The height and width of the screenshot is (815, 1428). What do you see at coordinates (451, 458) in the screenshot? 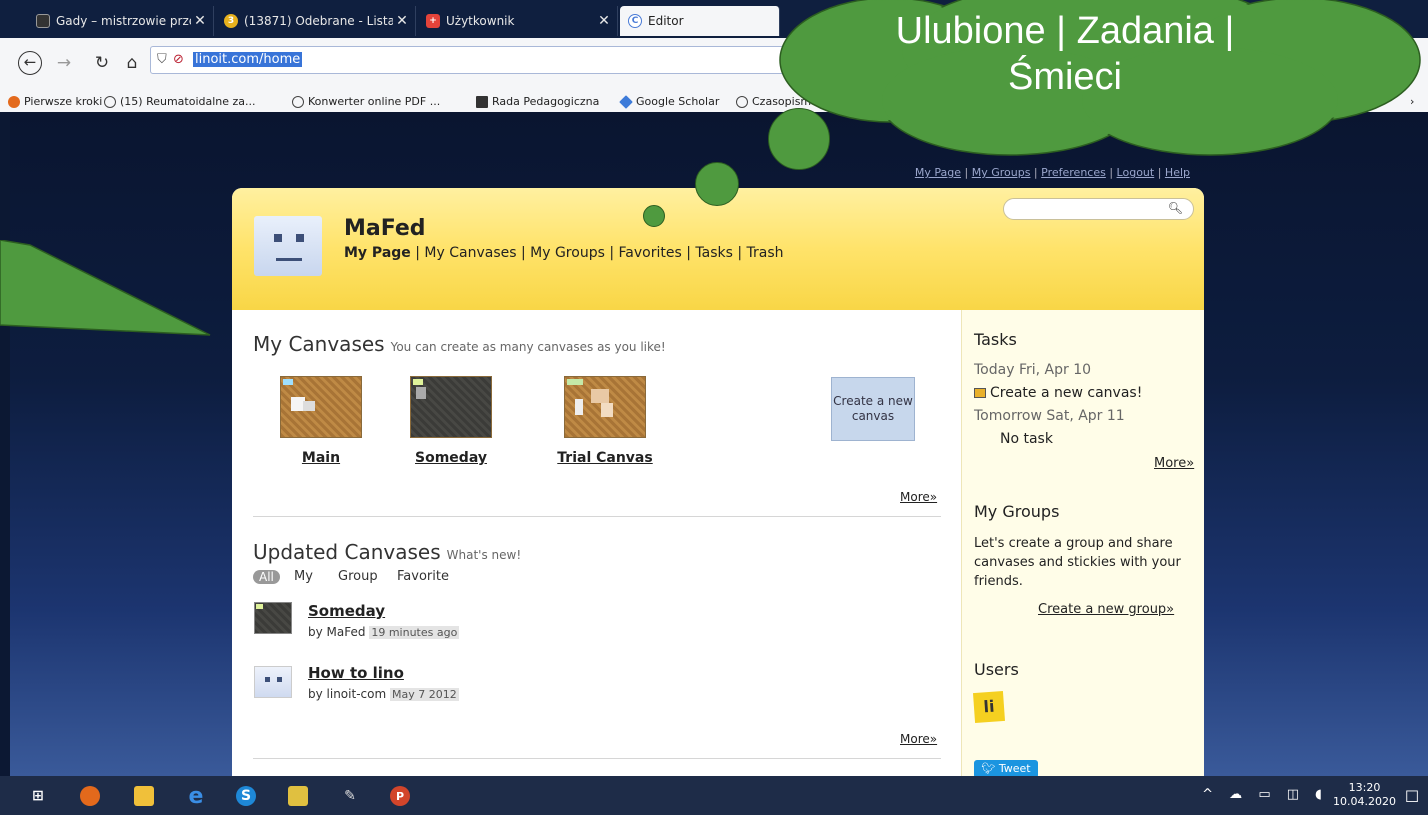
I see `canvas-link-someday: Someday` at bounding box center [451, 458].